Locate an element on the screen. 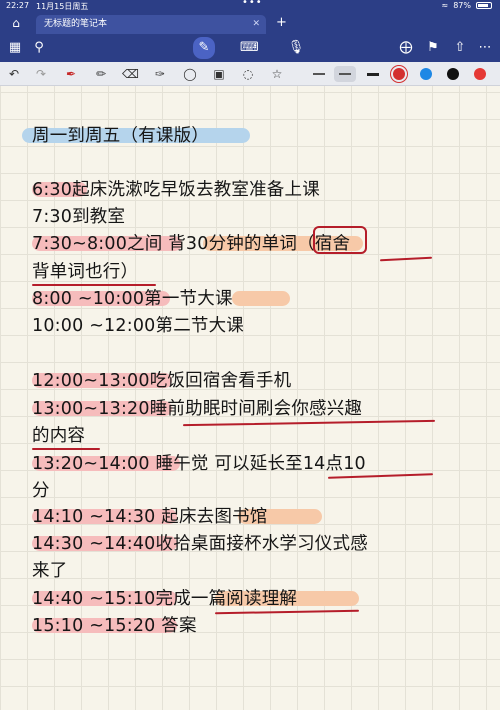 The height and width of the screenshot is (710, 500). drawing-toolbar: ↶ ↷ ✒ ✏ ⌫ ✑ ◯ ▣ ◌ ☆ is located at coordinates (250, 74).